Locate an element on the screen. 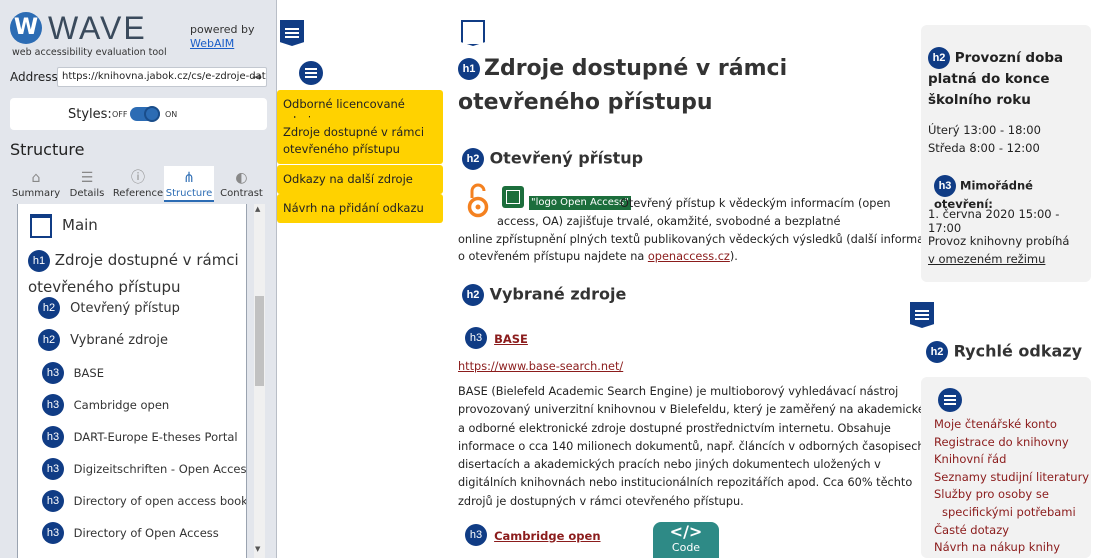 Image resolution: width=1100 pixels, height=558 pixels. scroll-up-icon: ▲ is located at coordinates (257, 209).